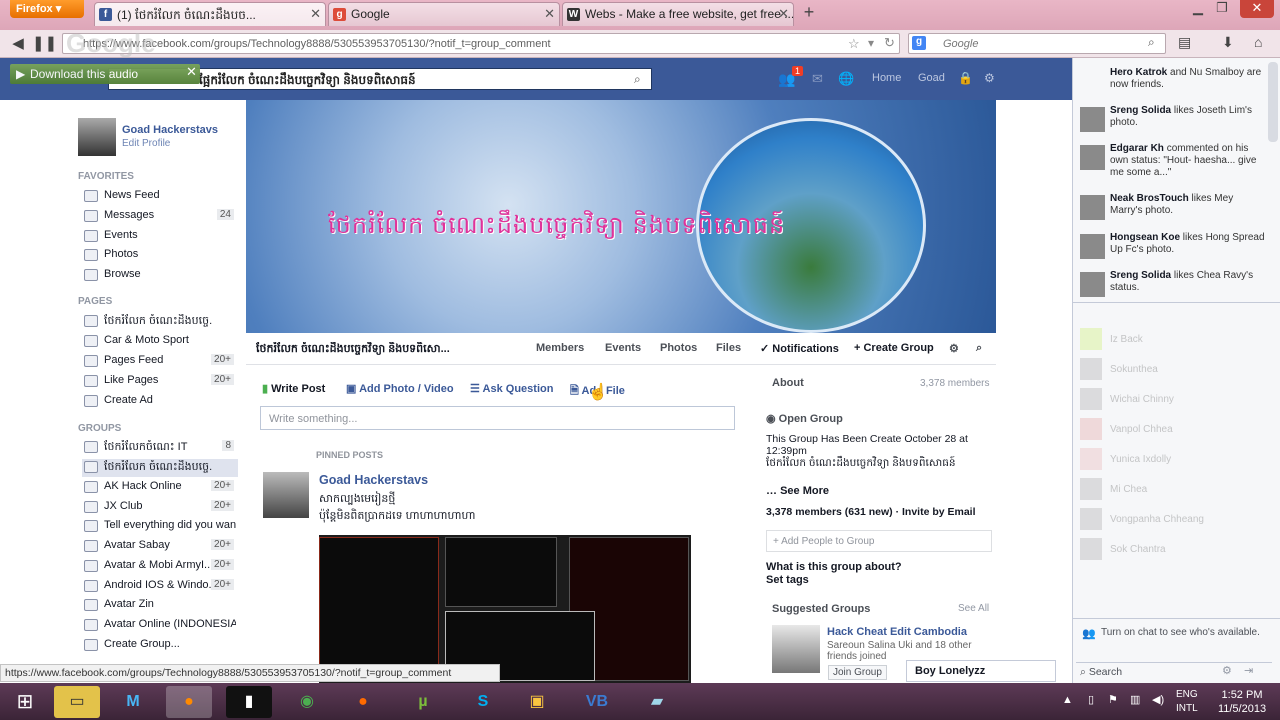 This screenshot has height=720, width=1280. Describe the element at coordinates (1171, 283) in the screenshot. I see `ticker-story: Sreng Solida likes Chea Ravy's status.` at that location.